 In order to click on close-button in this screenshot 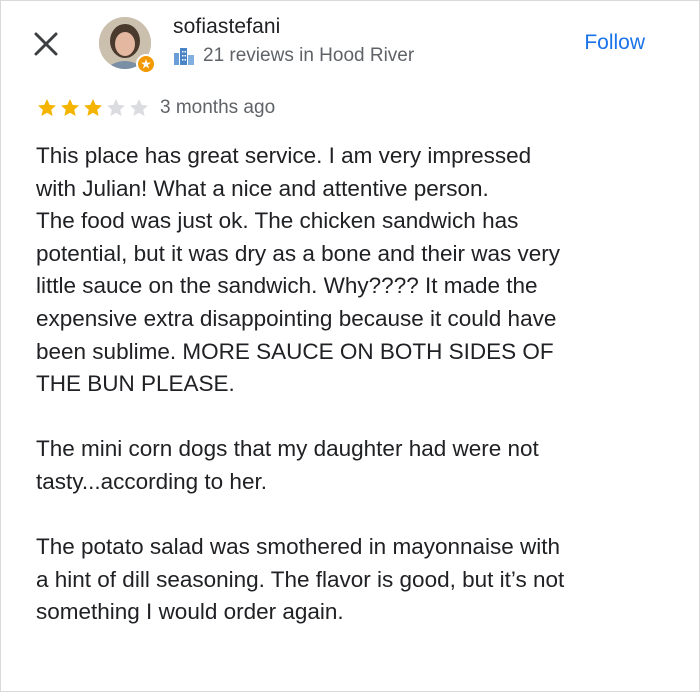, I will do `click(46, 44)`.